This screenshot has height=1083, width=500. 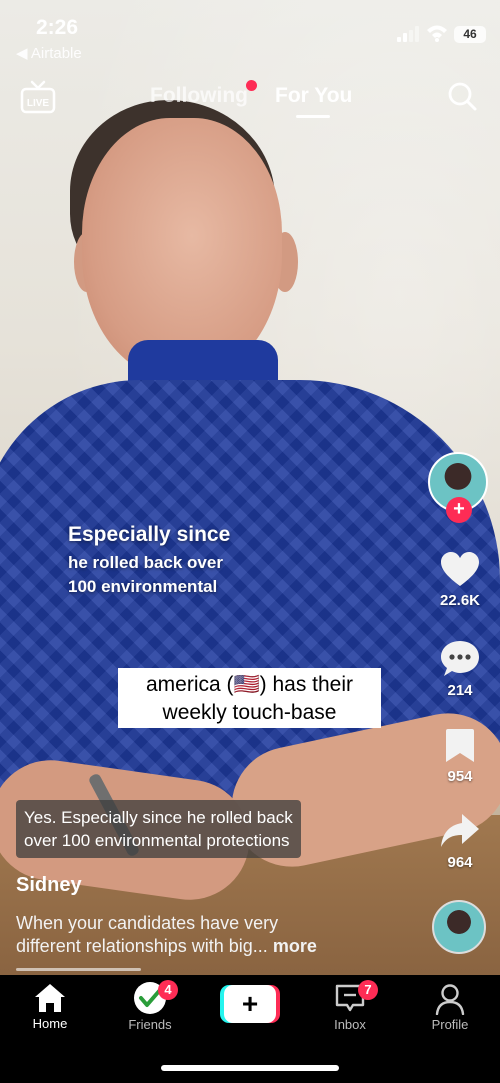 I want to click on like-button: 22.6K, so click(x=460, y=580).